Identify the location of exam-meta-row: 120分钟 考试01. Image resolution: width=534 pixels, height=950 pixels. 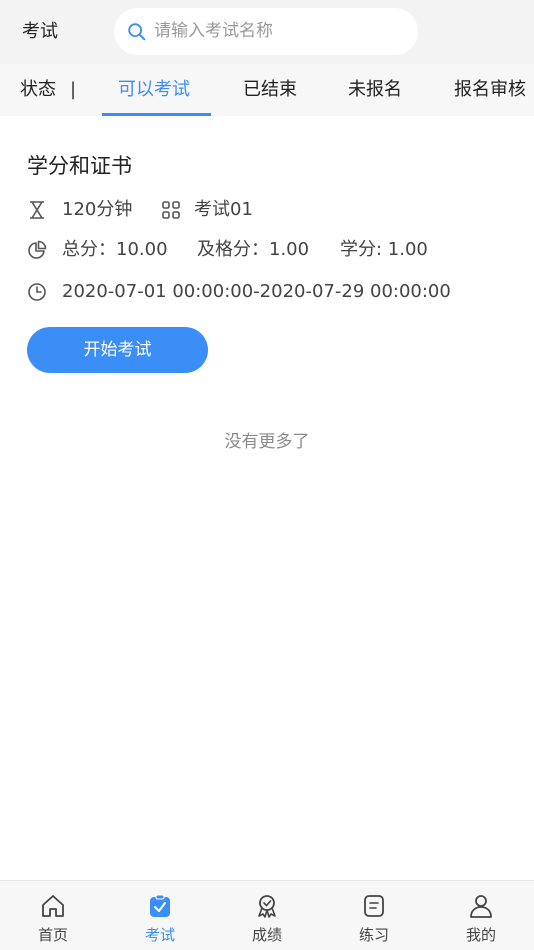
(267, 210).